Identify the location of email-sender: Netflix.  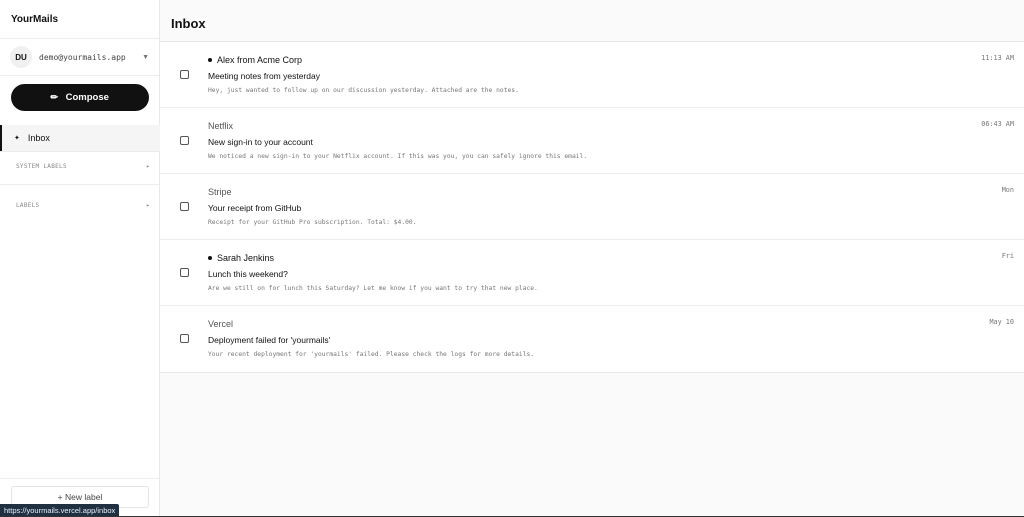
(220, 126).